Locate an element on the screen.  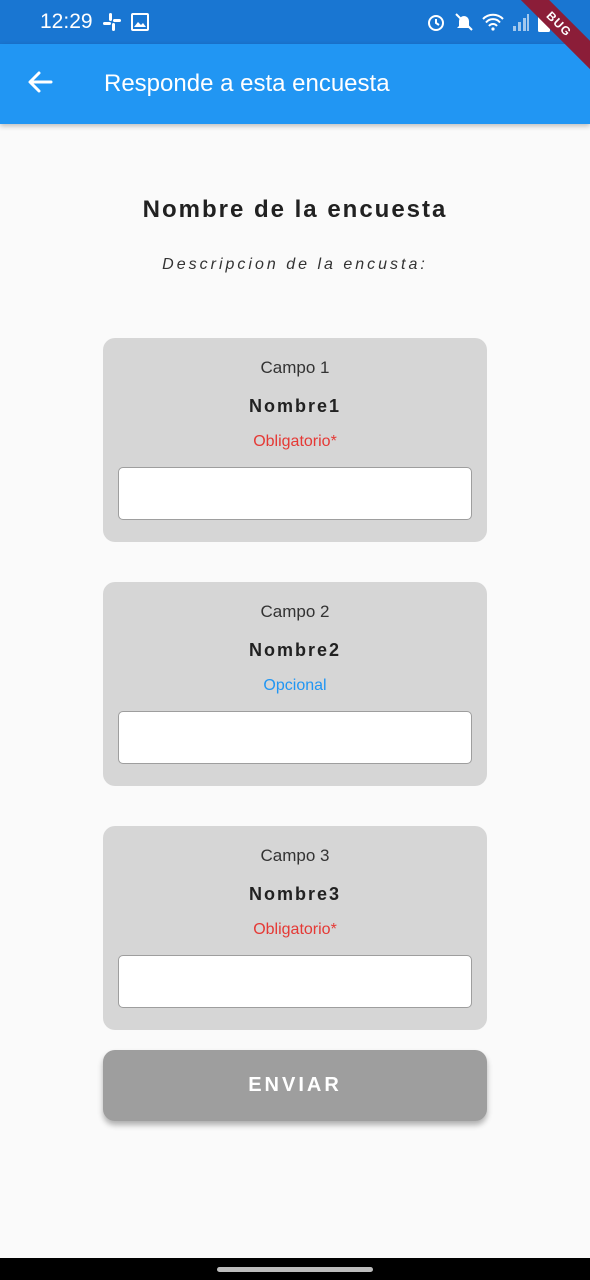
status-time: 12:29 is located at coordinates (66, 21).